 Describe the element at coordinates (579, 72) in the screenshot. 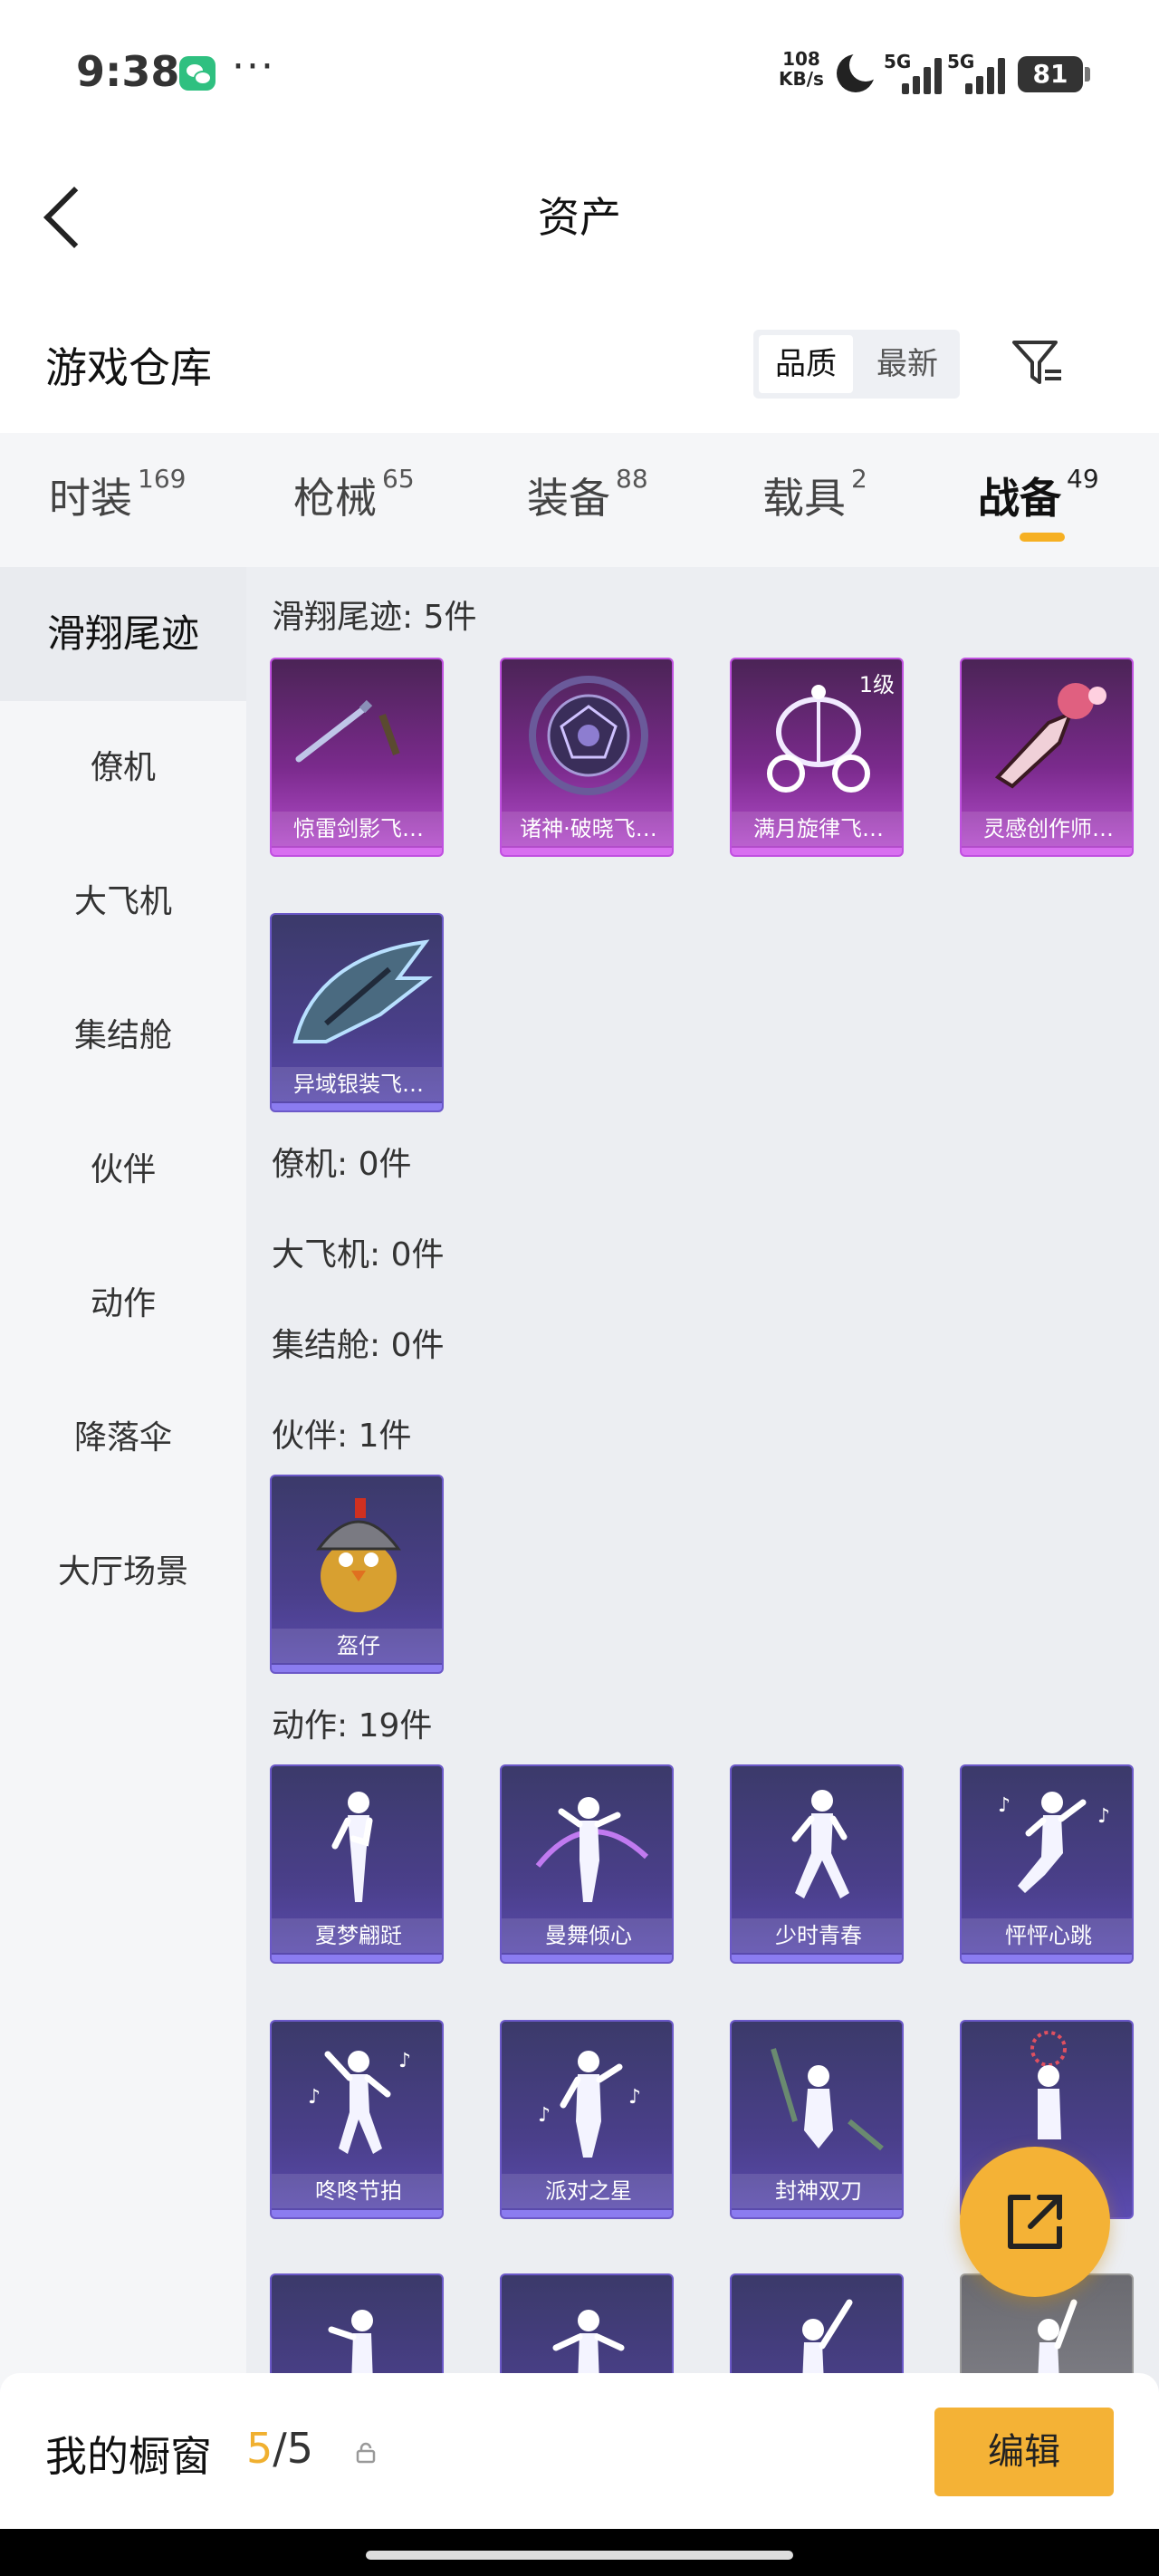

I see `status-bar: 9:38 ··· 108 KB/s 5G 5G 81` at that location.